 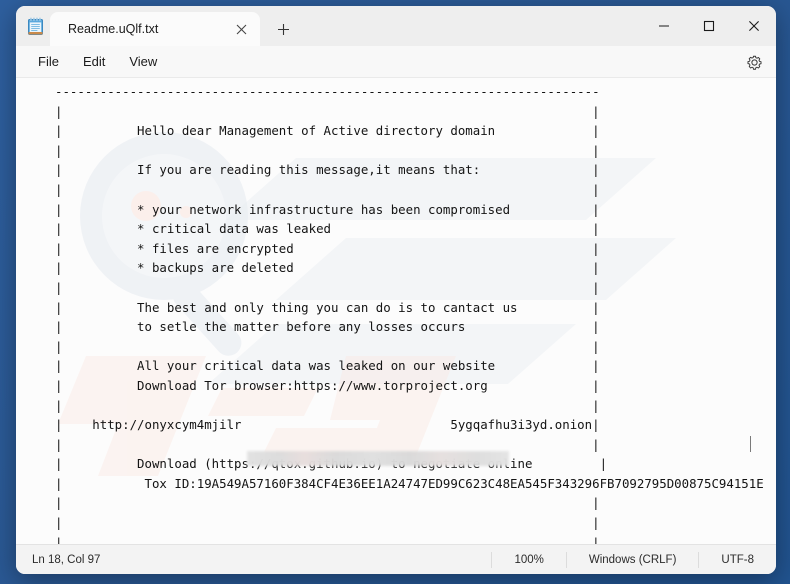 What do you see at coordinates (528, 559) in the screenshot?
I see `zoom-level: 100%` at bounding box center [528, 559].